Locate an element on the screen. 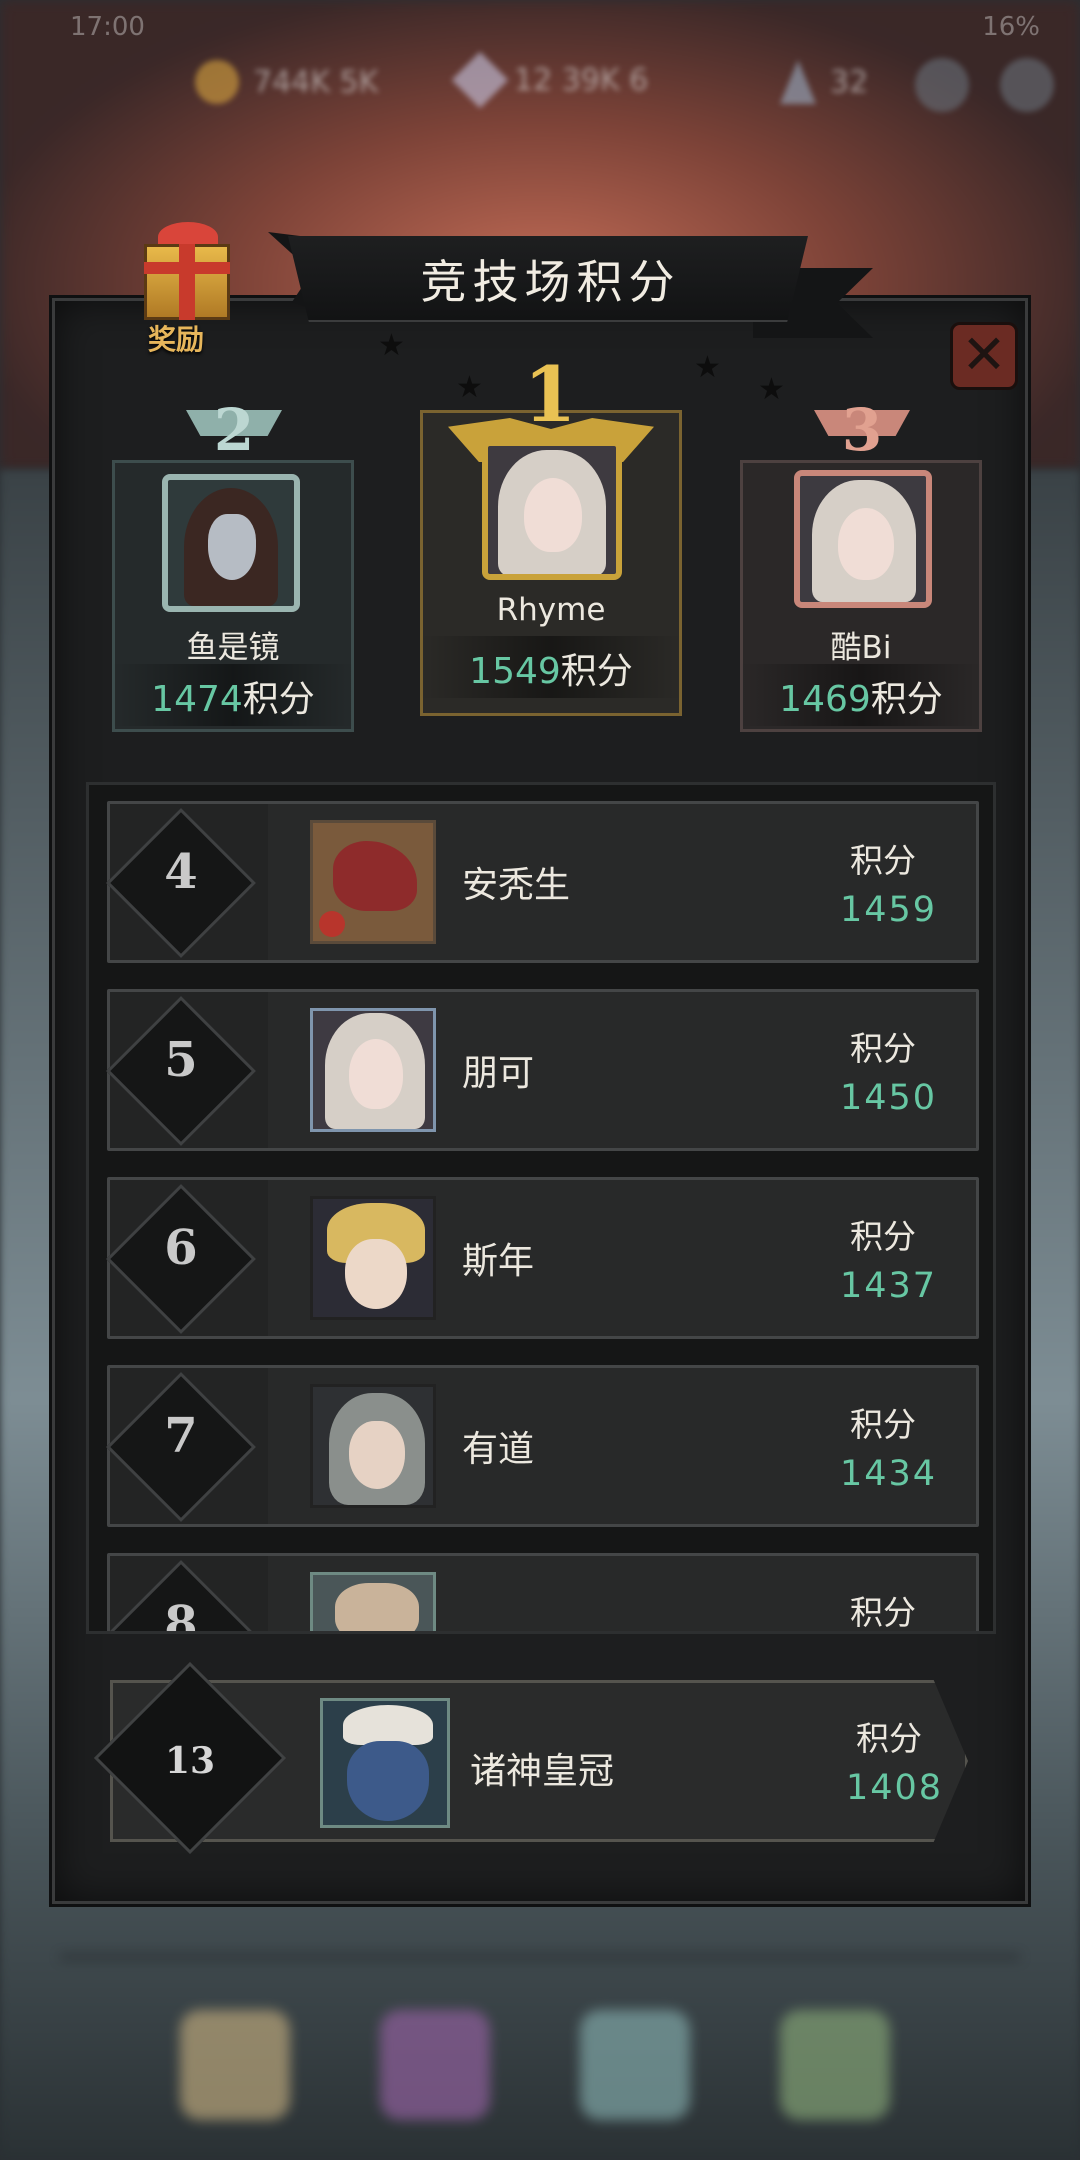 Image resolution: width=1080 pixels, height=2160 pixels. berry is located at coordinates (332, 924).